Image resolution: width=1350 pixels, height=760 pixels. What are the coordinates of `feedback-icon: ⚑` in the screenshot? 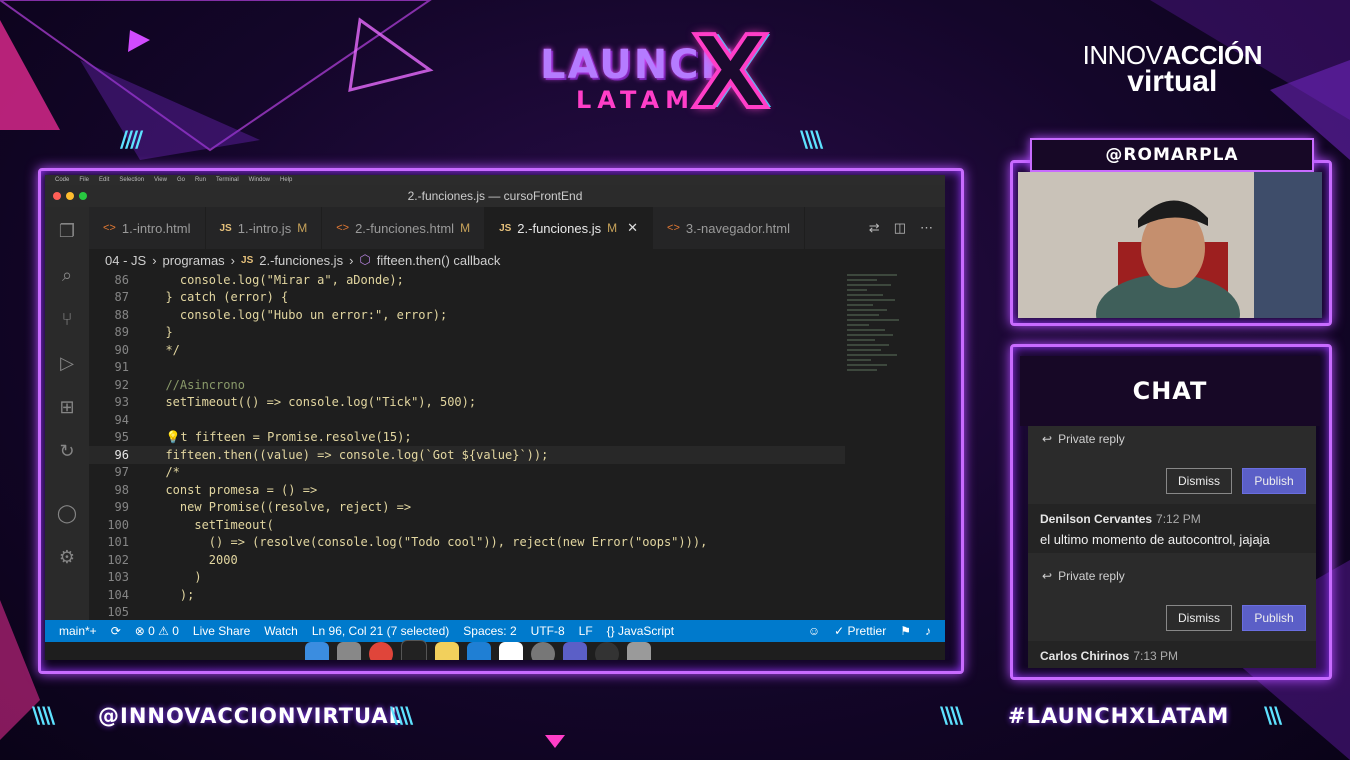 It's located at (905, 631).